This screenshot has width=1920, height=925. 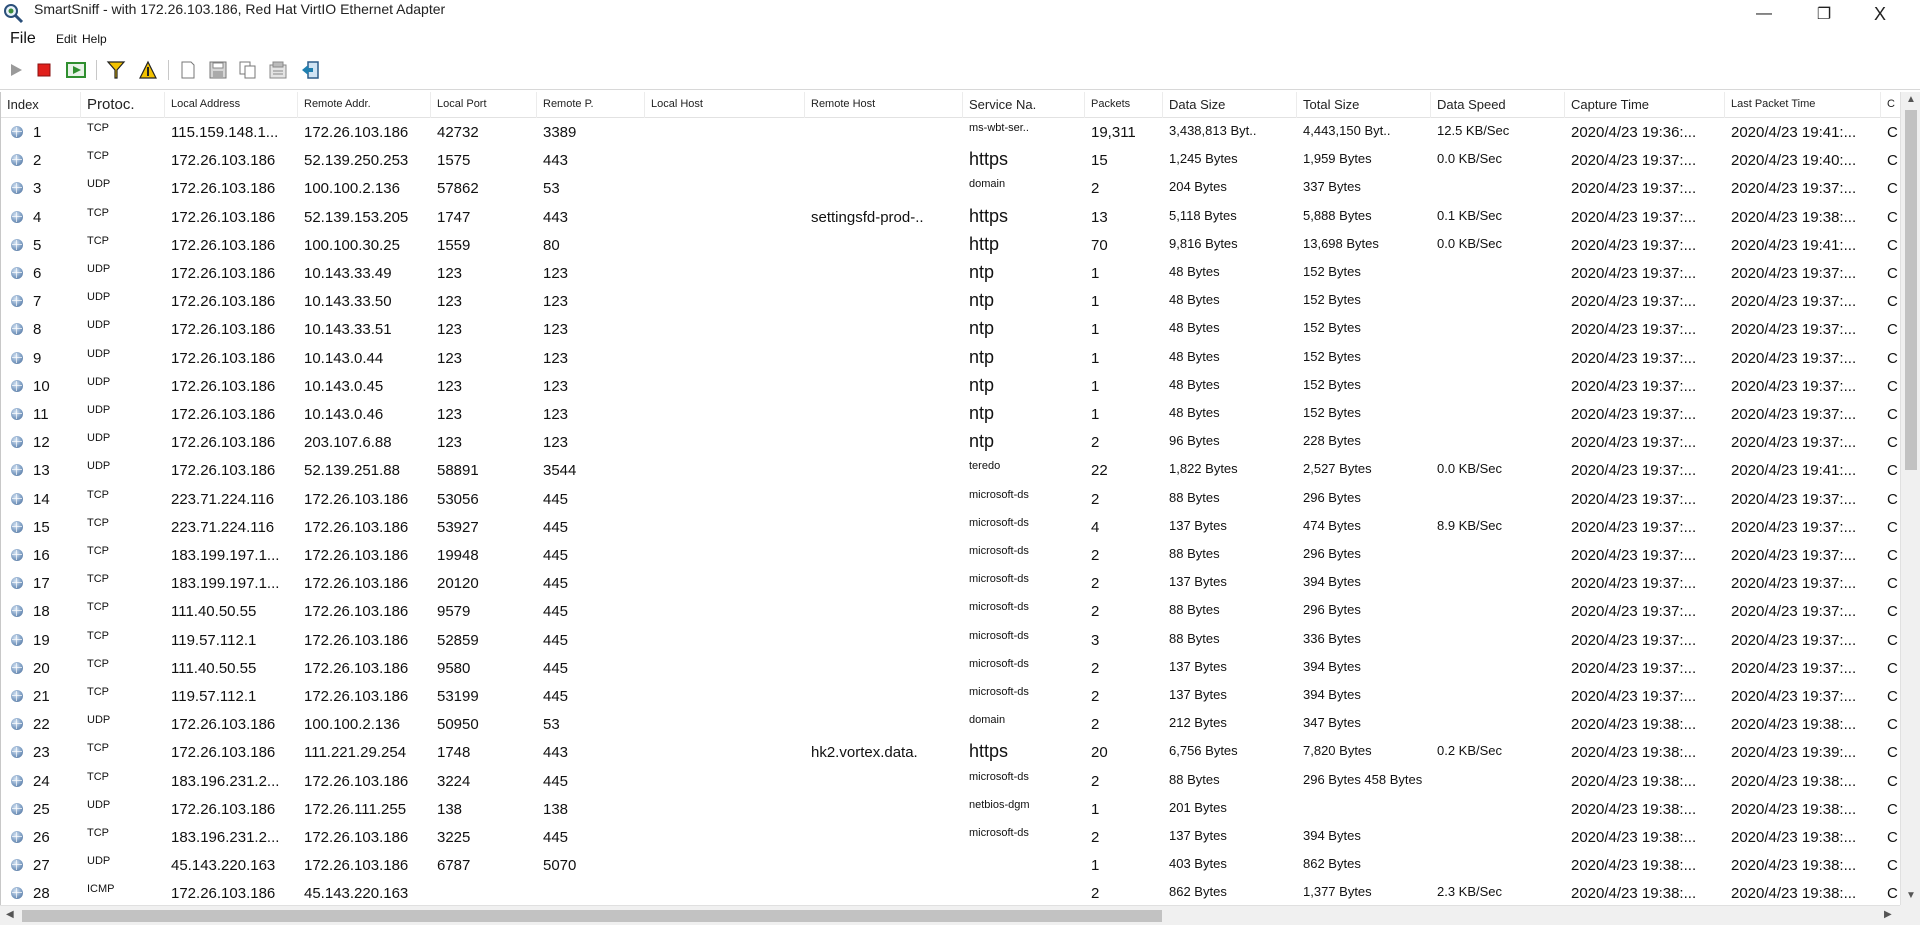 I want to click on menu-file: File, so click(x=23, y=39).